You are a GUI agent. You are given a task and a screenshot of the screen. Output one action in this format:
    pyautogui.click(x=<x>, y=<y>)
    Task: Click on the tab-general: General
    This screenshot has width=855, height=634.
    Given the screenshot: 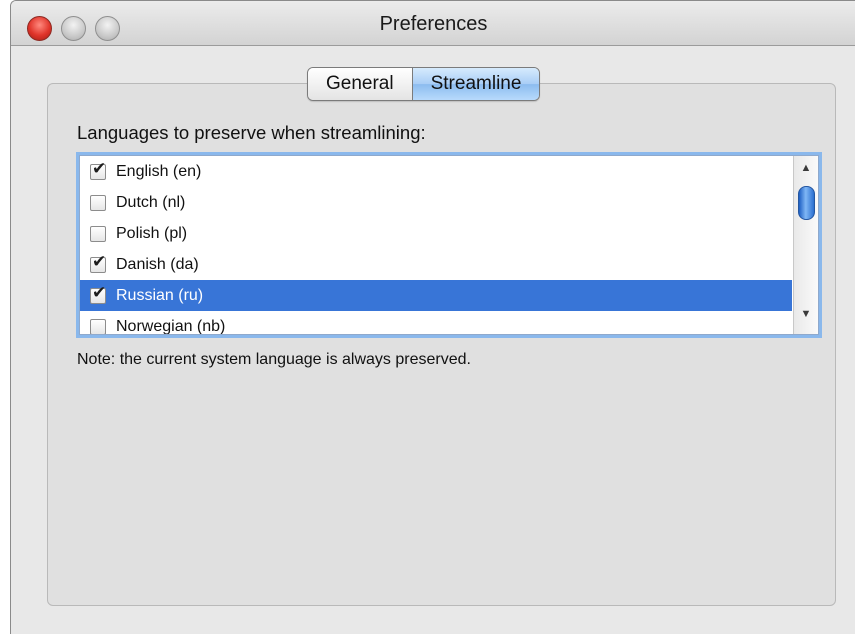 What is the action you would take?
    pyautogui.click(x=360, y=84)
    